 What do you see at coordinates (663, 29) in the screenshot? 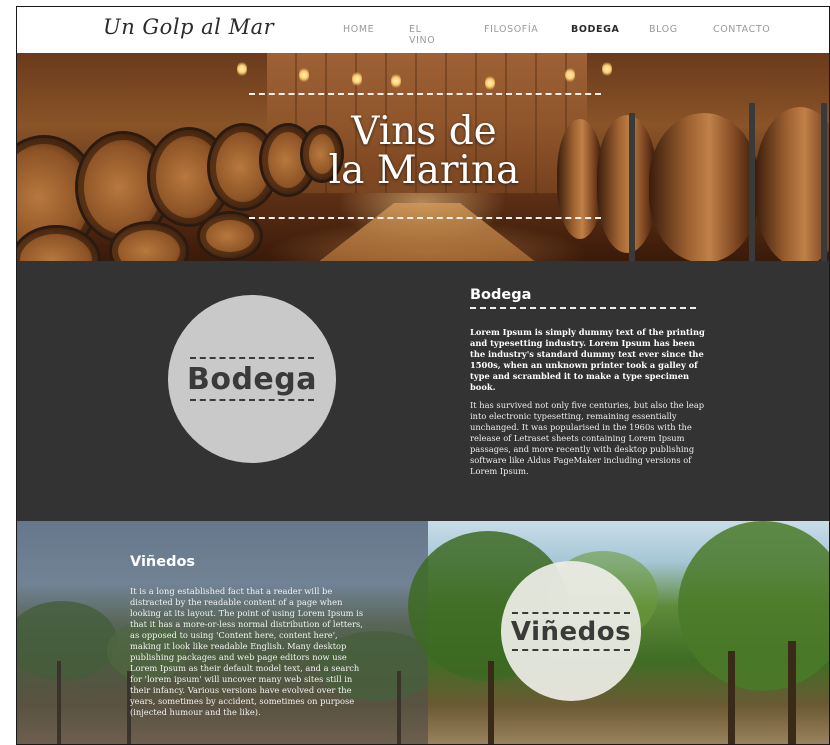
I see `nav-link-blog: BLOG` at bounding box center [663, 29].